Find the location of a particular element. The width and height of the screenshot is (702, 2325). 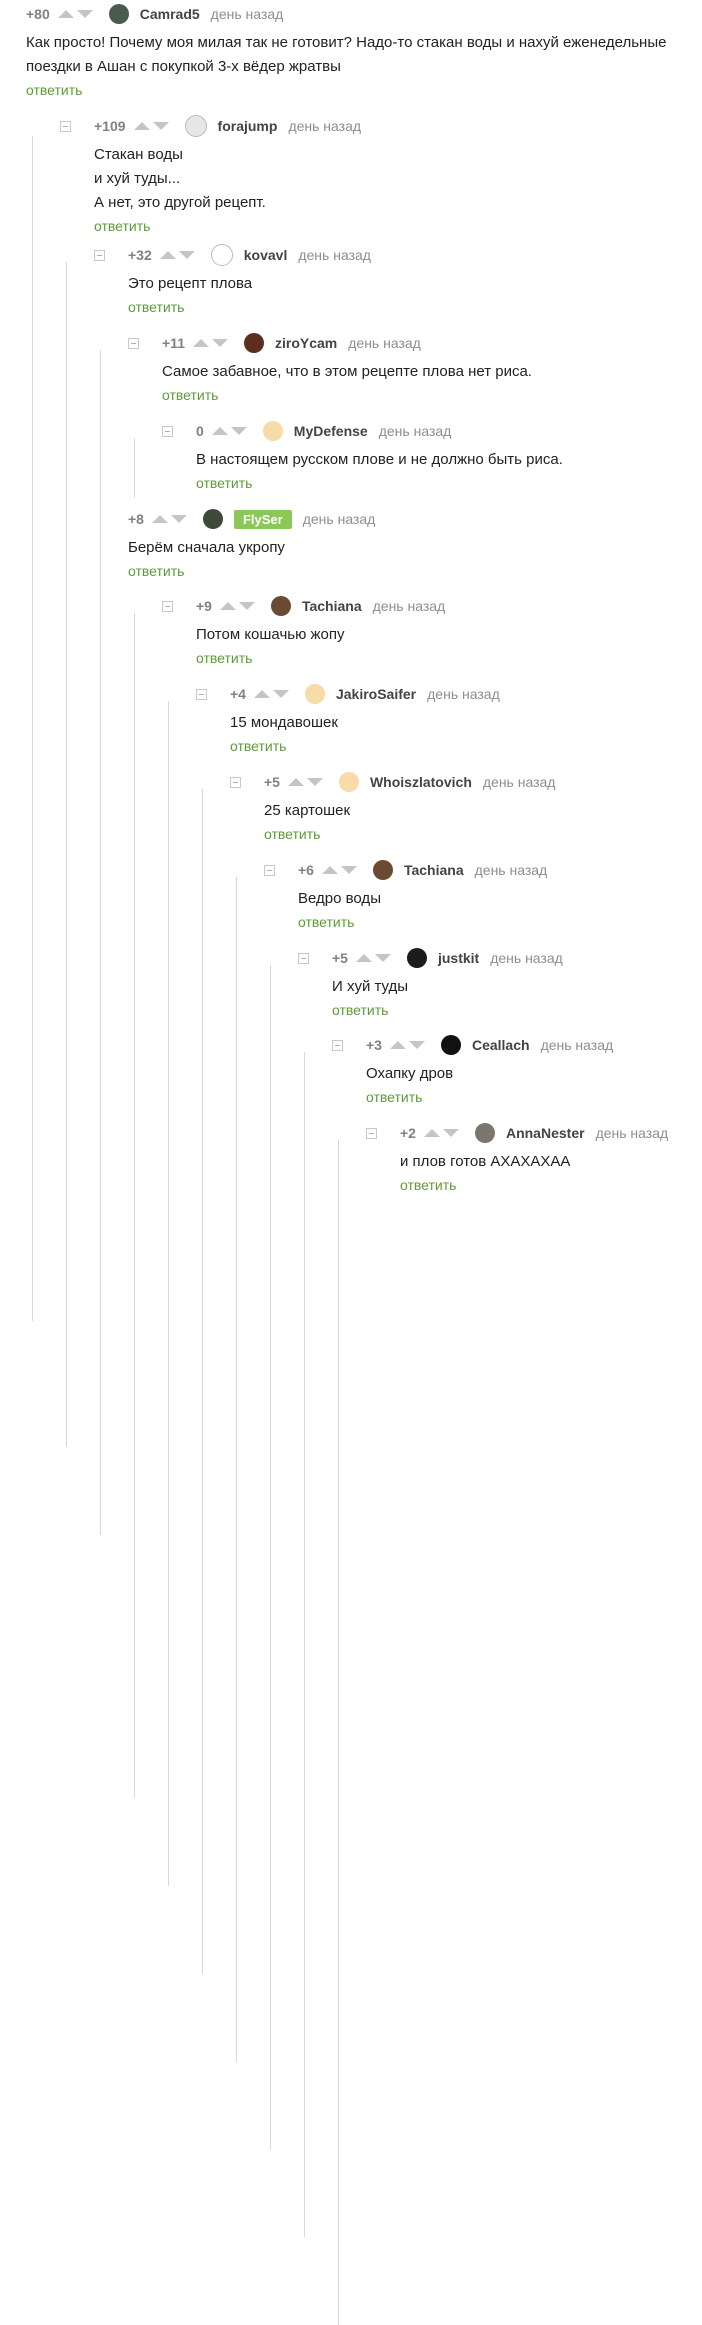

username-link: FlySer is located at coordinates (262, 519).